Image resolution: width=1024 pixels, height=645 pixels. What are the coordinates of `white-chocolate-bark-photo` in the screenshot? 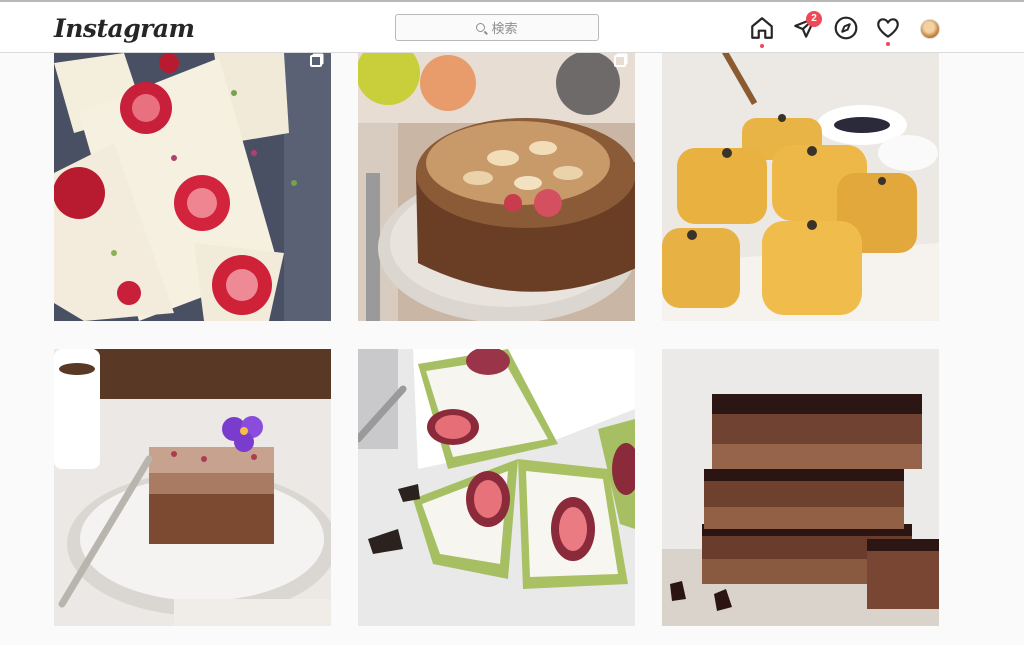 It's located at (192, 187).